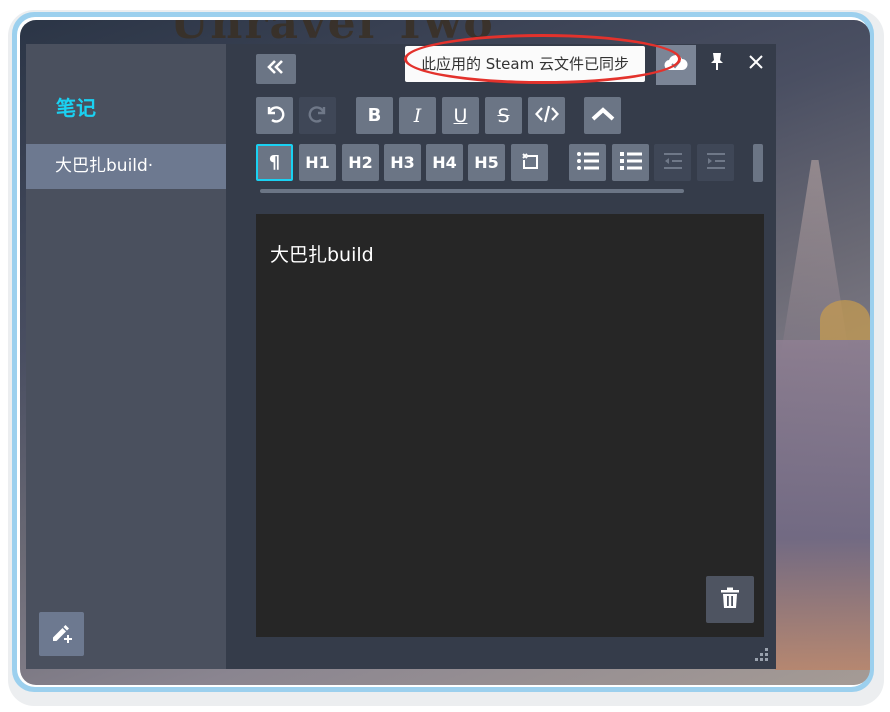 The width and height of the screenshot is (890, 712). I want to click on chevron-up-icon, so click(603, 116).